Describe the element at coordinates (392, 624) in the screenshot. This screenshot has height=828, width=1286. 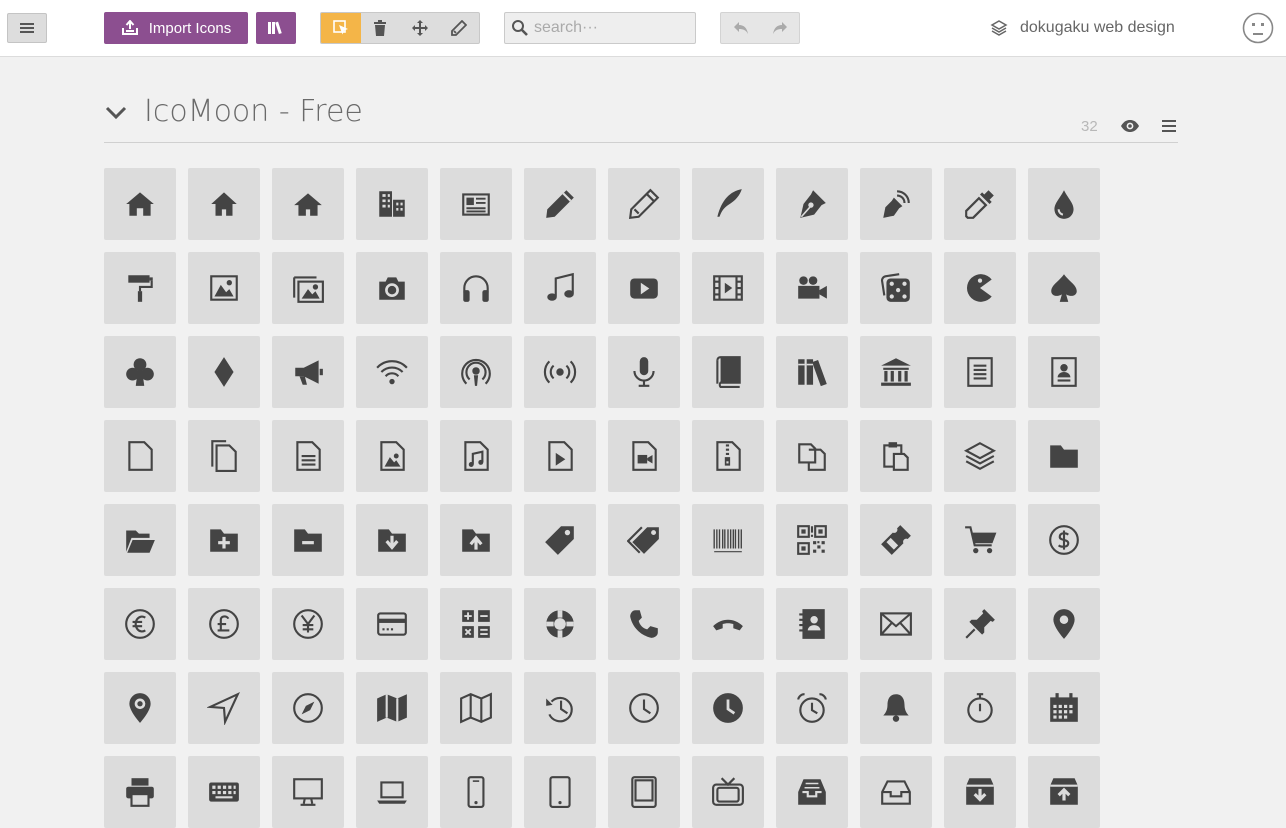
I see `icon-tile-credit-card` at that location.